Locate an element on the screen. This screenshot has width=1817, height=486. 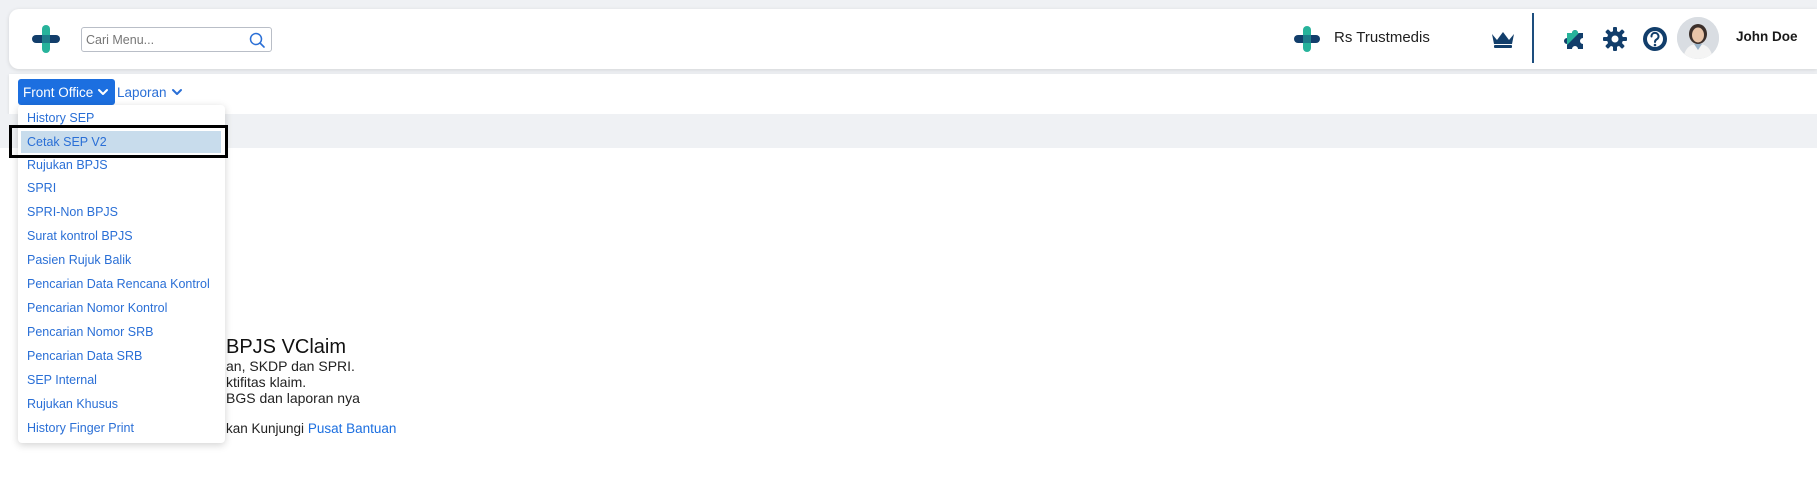
avatar is located at coordinates (1698, 38).